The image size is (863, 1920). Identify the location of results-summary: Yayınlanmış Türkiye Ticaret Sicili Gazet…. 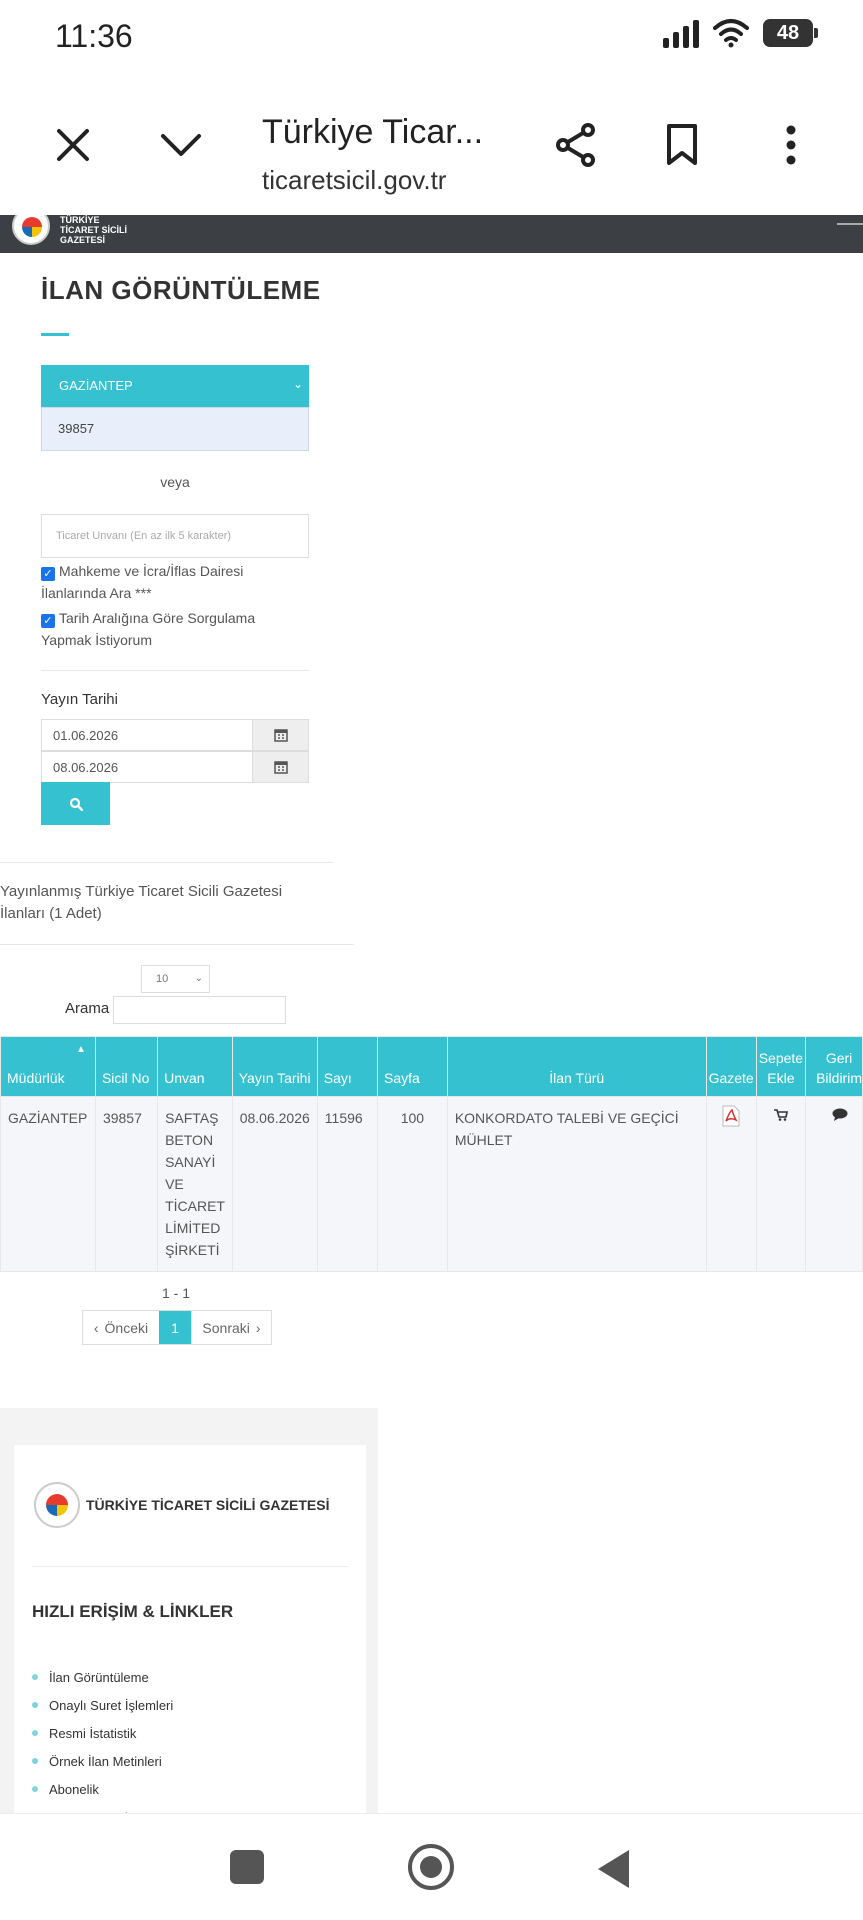
(141, 902).